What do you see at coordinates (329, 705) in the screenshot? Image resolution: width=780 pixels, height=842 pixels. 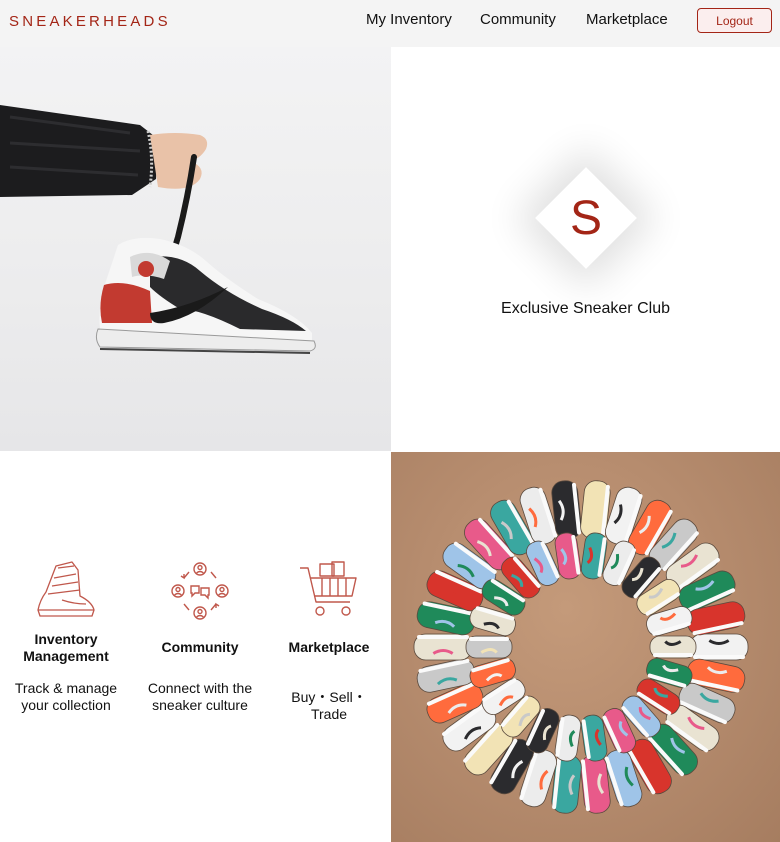 I see `feature-marketplace-description: Buy・Sell・Trade` at bounding box center [329, 705].